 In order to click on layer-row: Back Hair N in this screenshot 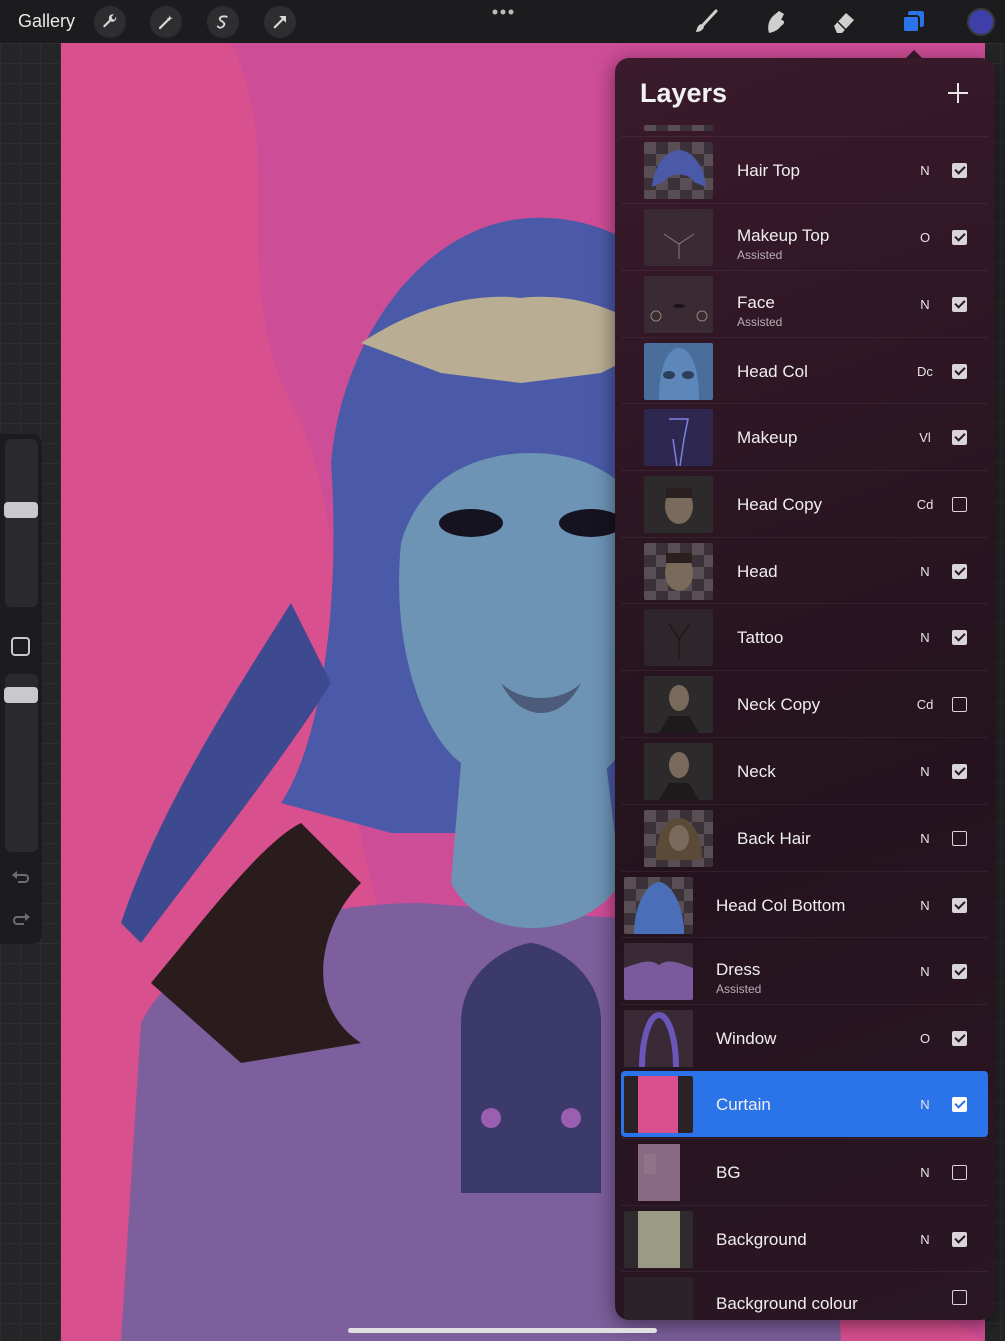, I will do `click(804, 837)`.